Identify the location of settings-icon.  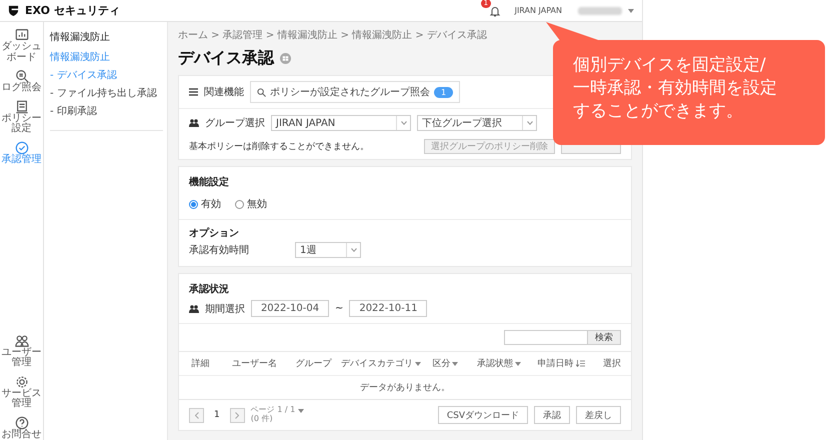
(21, 381).